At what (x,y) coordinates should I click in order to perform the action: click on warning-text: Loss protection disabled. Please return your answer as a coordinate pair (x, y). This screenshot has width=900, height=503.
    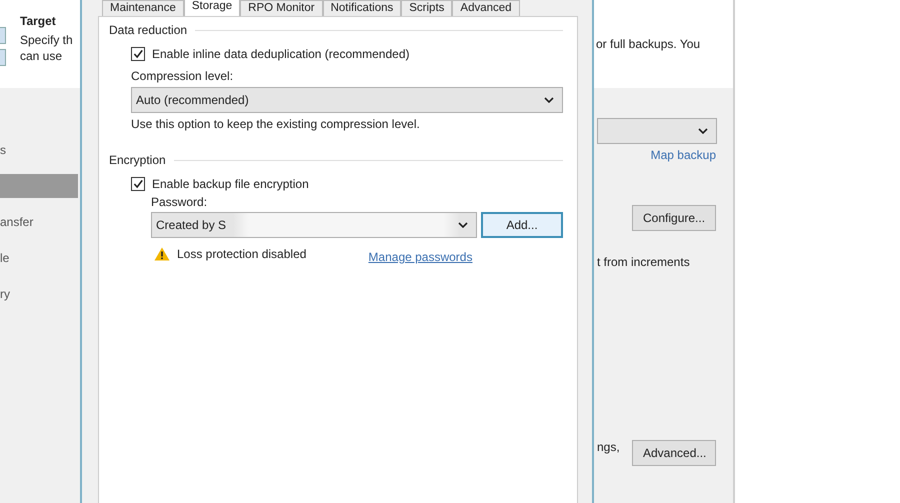
    Looking at the image, I should click on (241, 254).